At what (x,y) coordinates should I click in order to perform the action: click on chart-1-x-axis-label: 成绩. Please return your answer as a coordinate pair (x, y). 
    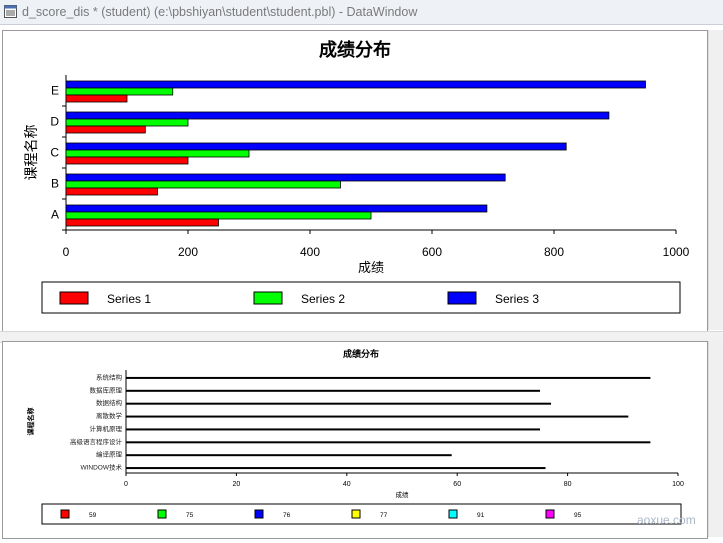
    Looking at the image, I should click on (371, 267).